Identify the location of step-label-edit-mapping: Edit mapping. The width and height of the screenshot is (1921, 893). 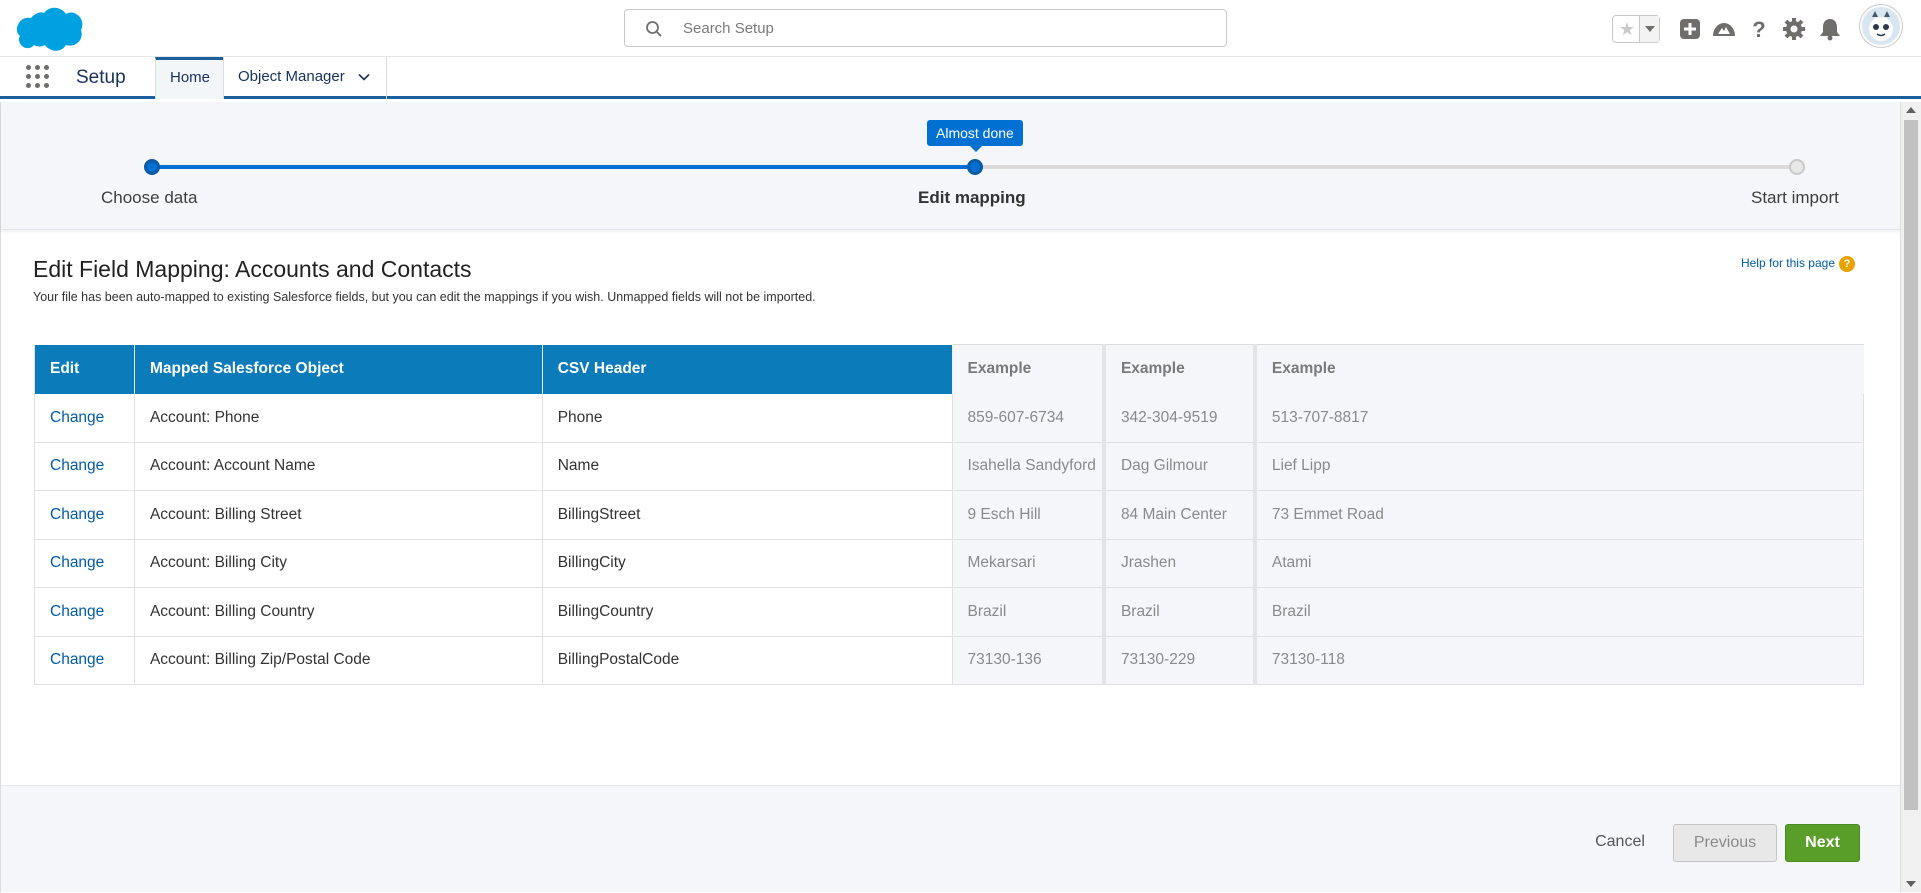
(972, 197).